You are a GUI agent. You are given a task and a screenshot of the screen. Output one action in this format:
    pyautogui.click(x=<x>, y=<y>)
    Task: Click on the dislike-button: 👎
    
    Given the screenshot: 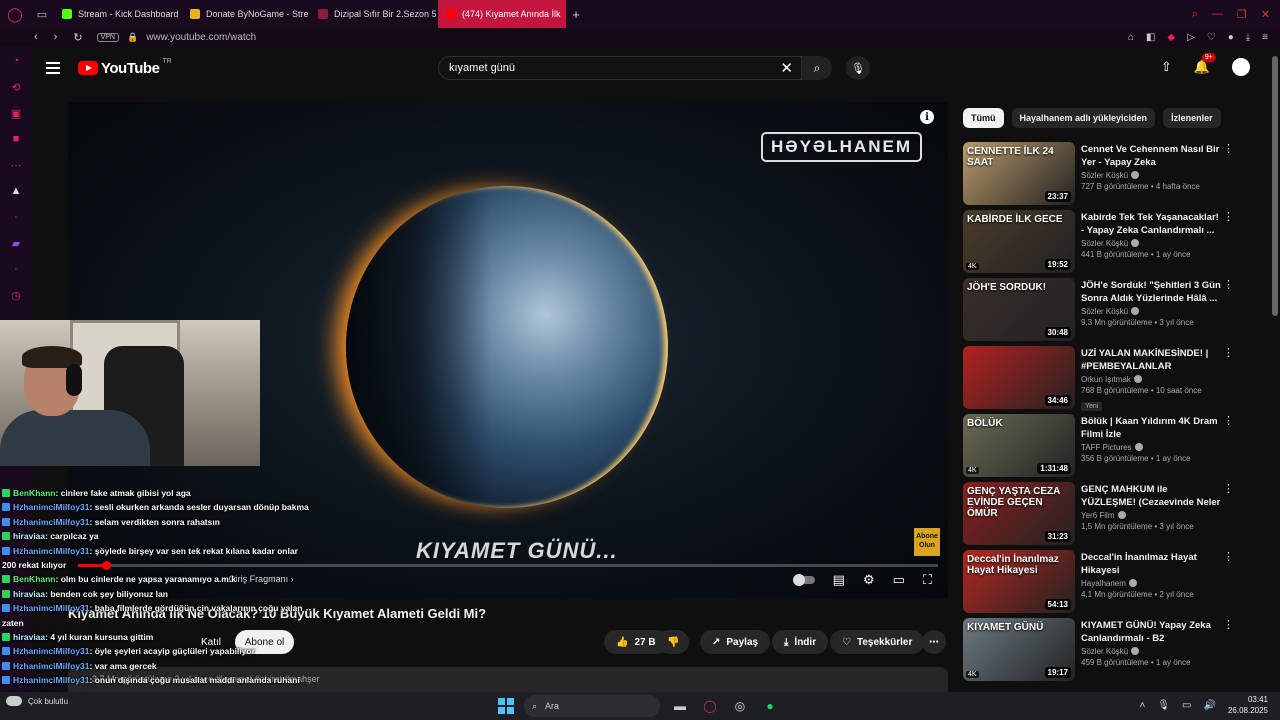 What is the action you would take?
    pyautogui.click(x=673, y=642)
    